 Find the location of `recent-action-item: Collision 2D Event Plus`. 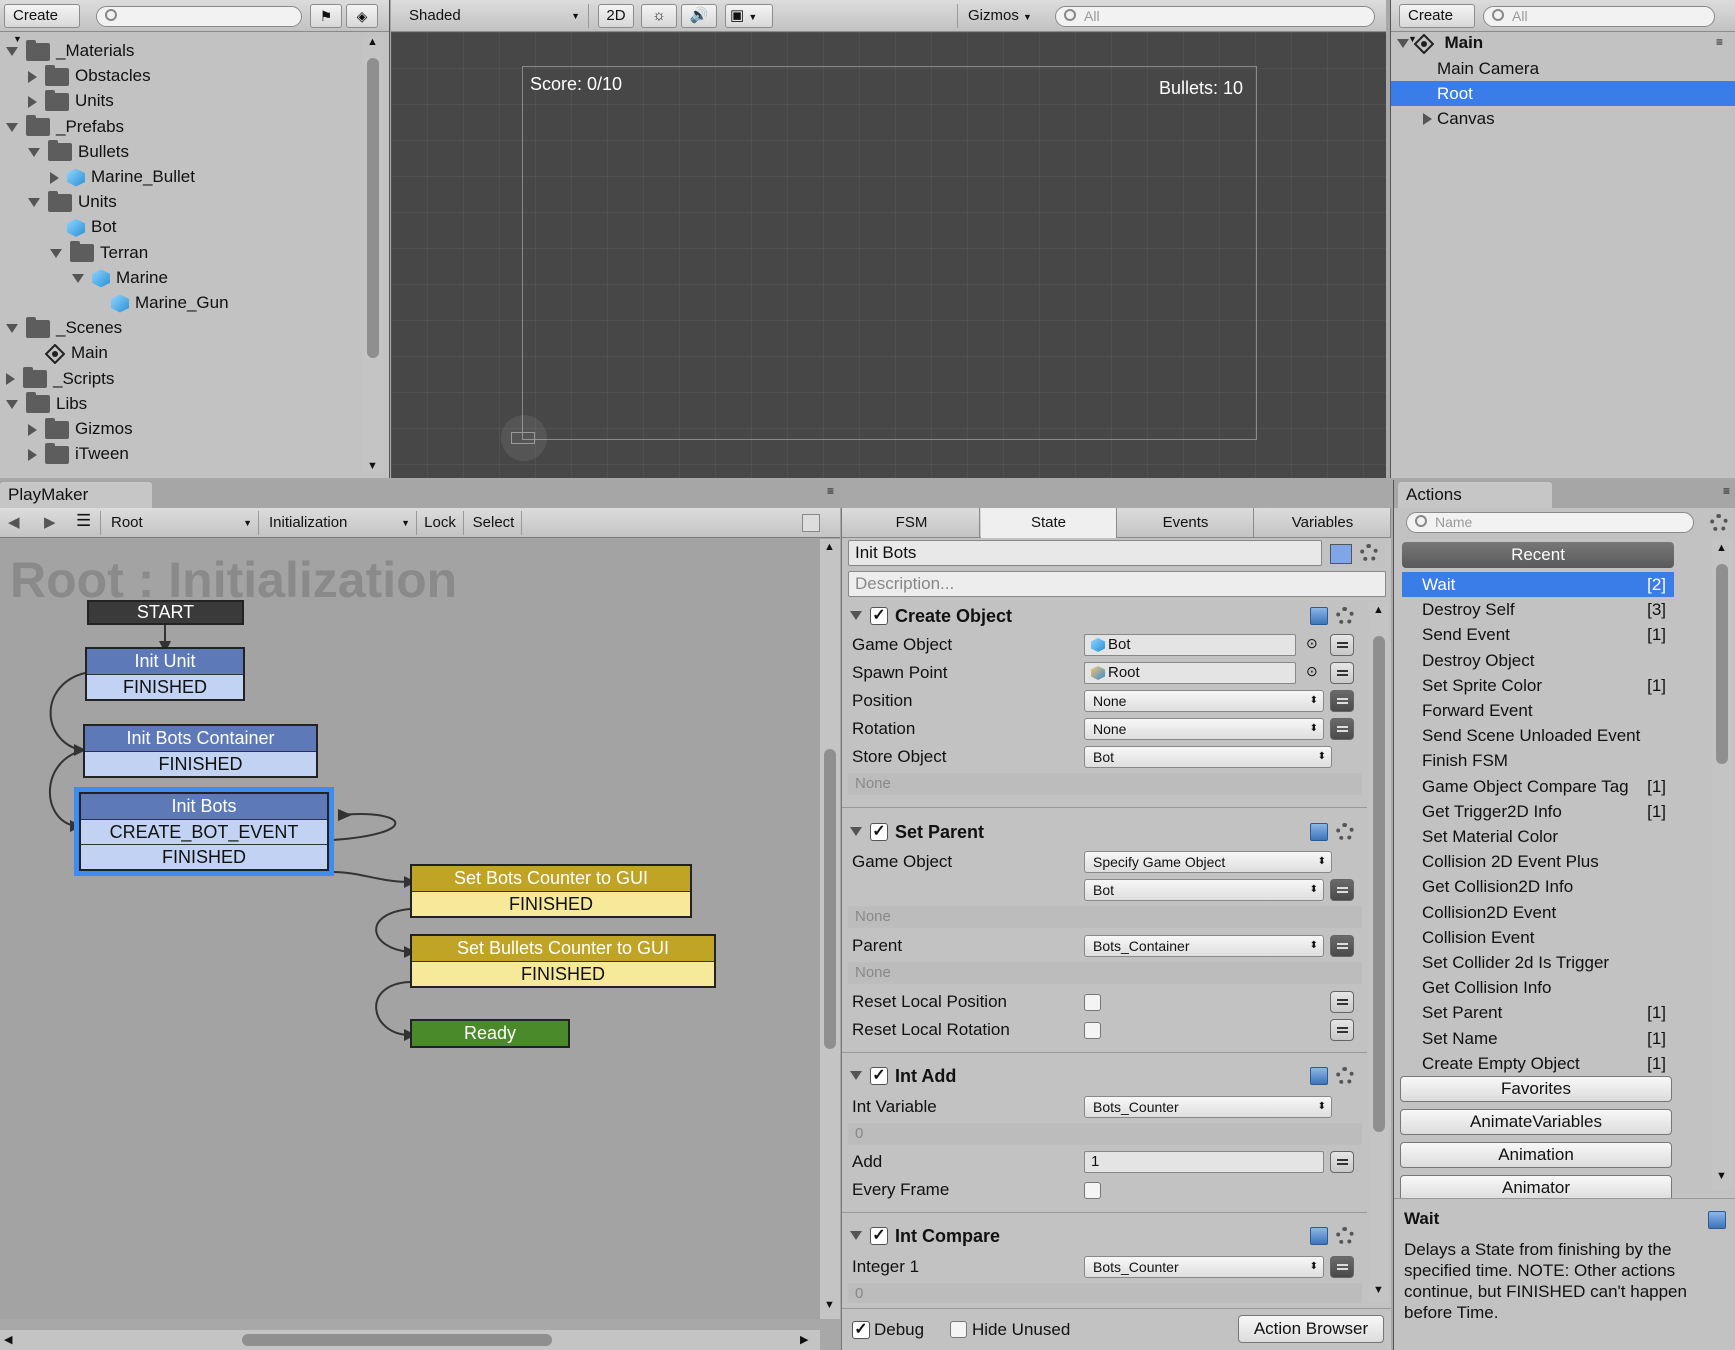

recent-action-item: Collision 2D Event Plus is located at coordinates (1538, 861).